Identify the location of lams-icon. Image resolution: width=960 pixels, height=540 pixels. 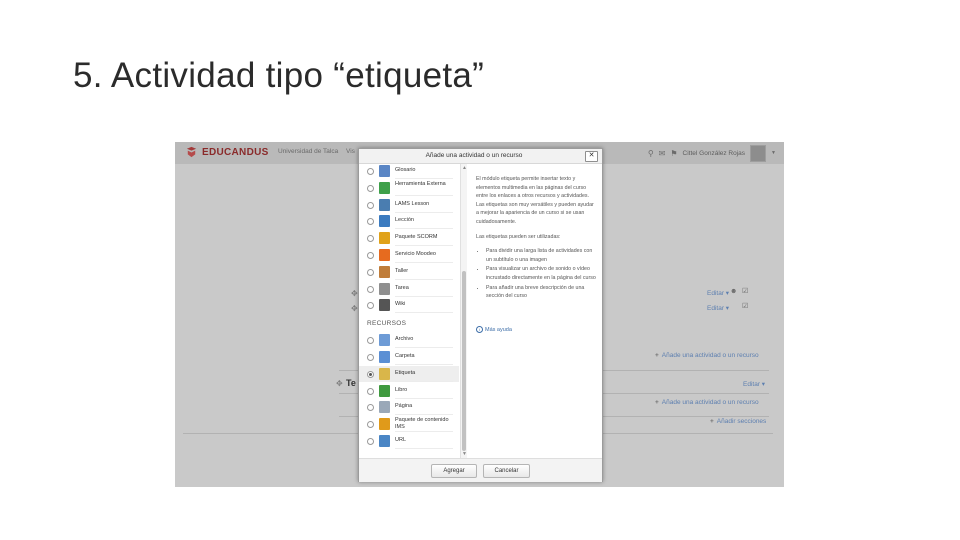
(384, 204).